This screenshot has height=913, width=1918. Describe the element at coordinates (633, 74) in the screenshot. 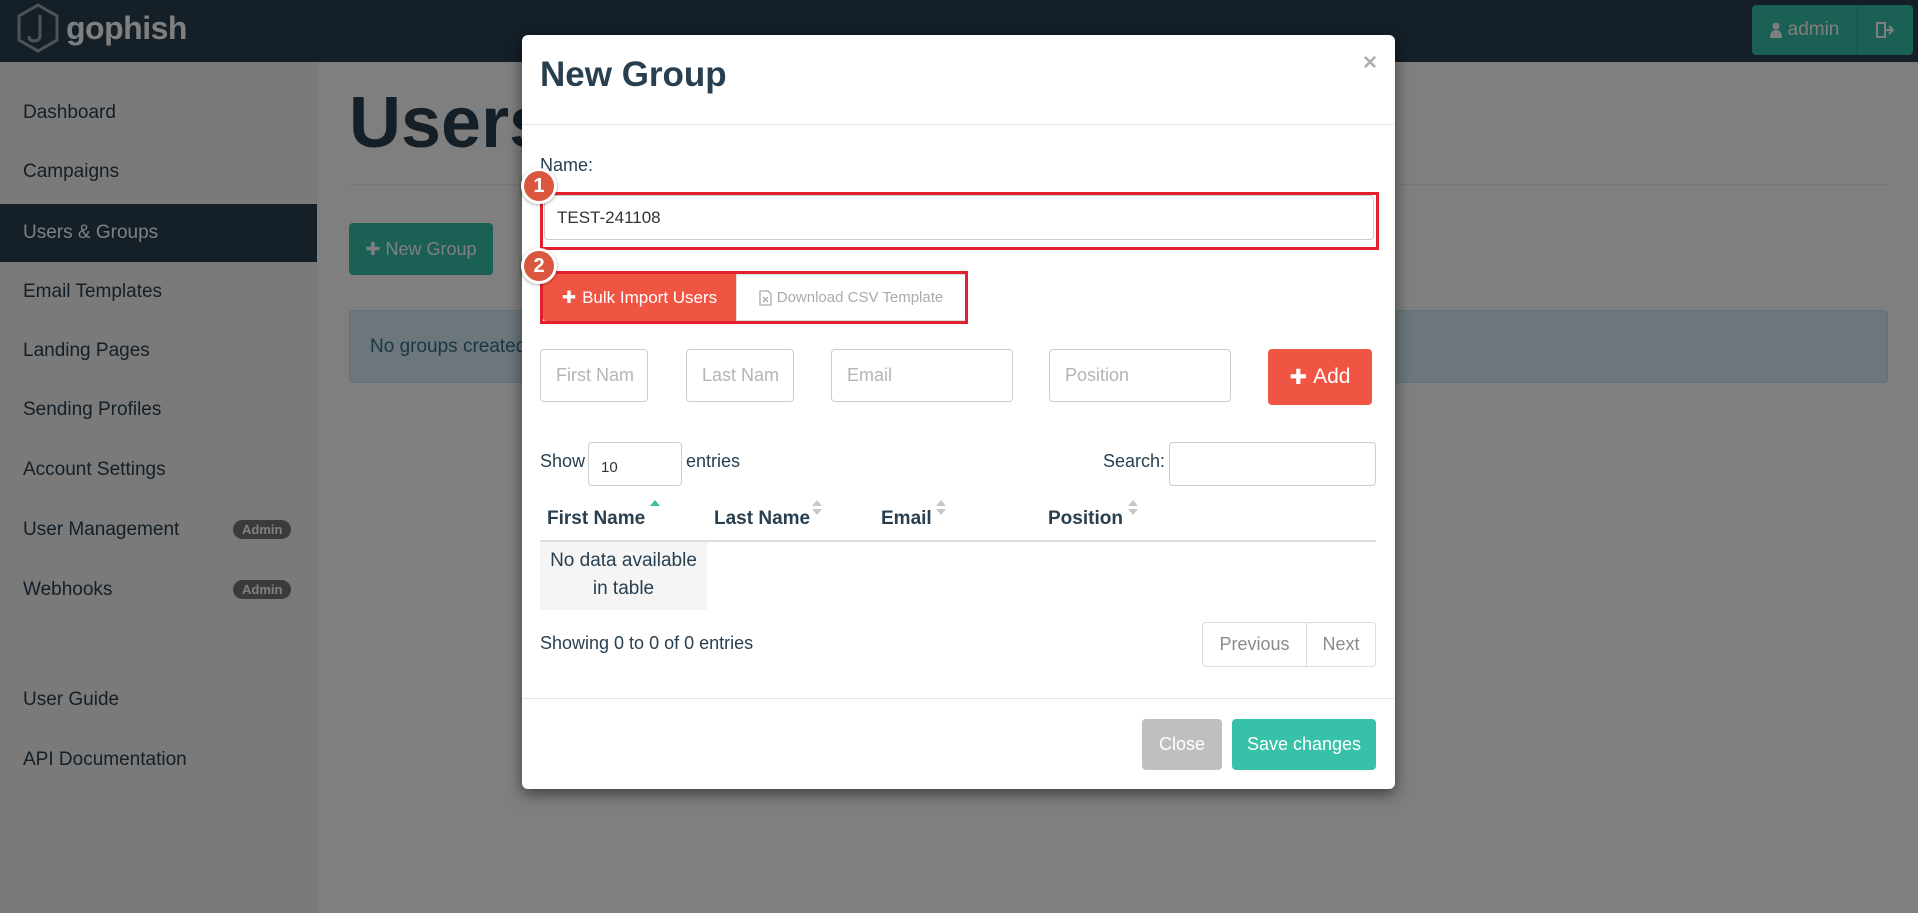

I see `modal-title: New Group` at that location.